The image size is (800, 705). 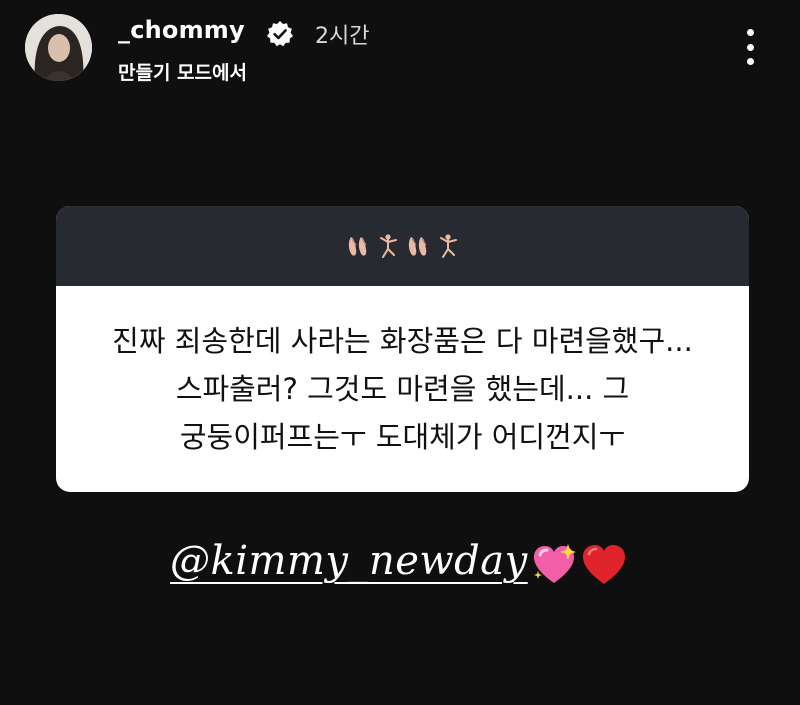 I want to click on mention-link: @kimmy_newday, so click(x=349, y=561).